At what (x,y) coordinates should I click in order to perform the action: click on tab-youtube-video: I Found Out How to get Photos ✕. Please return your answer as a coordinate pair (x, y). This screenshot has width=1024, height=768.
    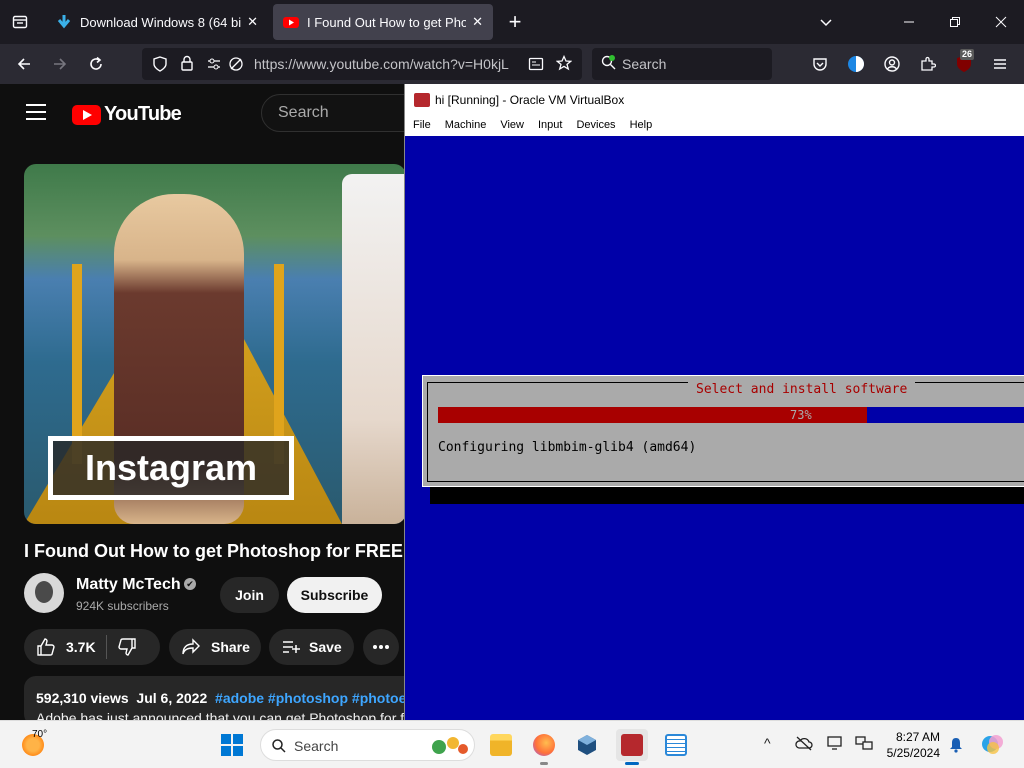
    Looking at the image, I should click on (383, 22).